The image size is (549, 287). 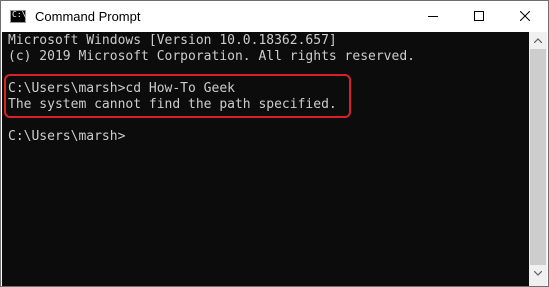 I want to click on command-prompt-icon-glyph: C:\, so click(x=19, y=14).